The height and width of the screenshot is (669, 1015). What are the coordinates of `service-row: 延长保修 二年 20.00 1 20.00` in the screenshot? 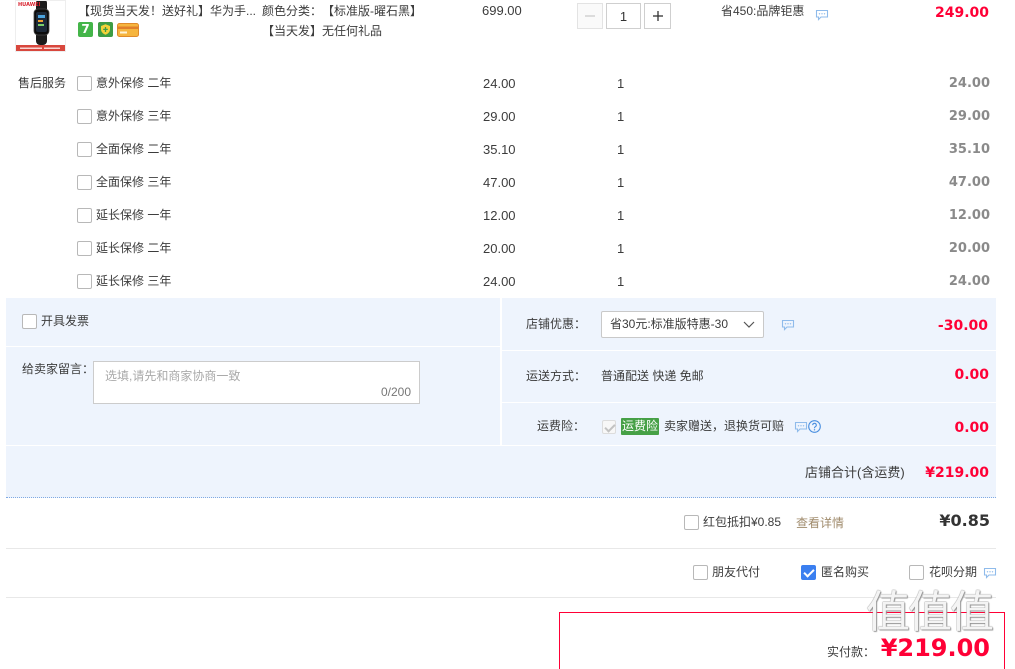 It's located at (507, 248).